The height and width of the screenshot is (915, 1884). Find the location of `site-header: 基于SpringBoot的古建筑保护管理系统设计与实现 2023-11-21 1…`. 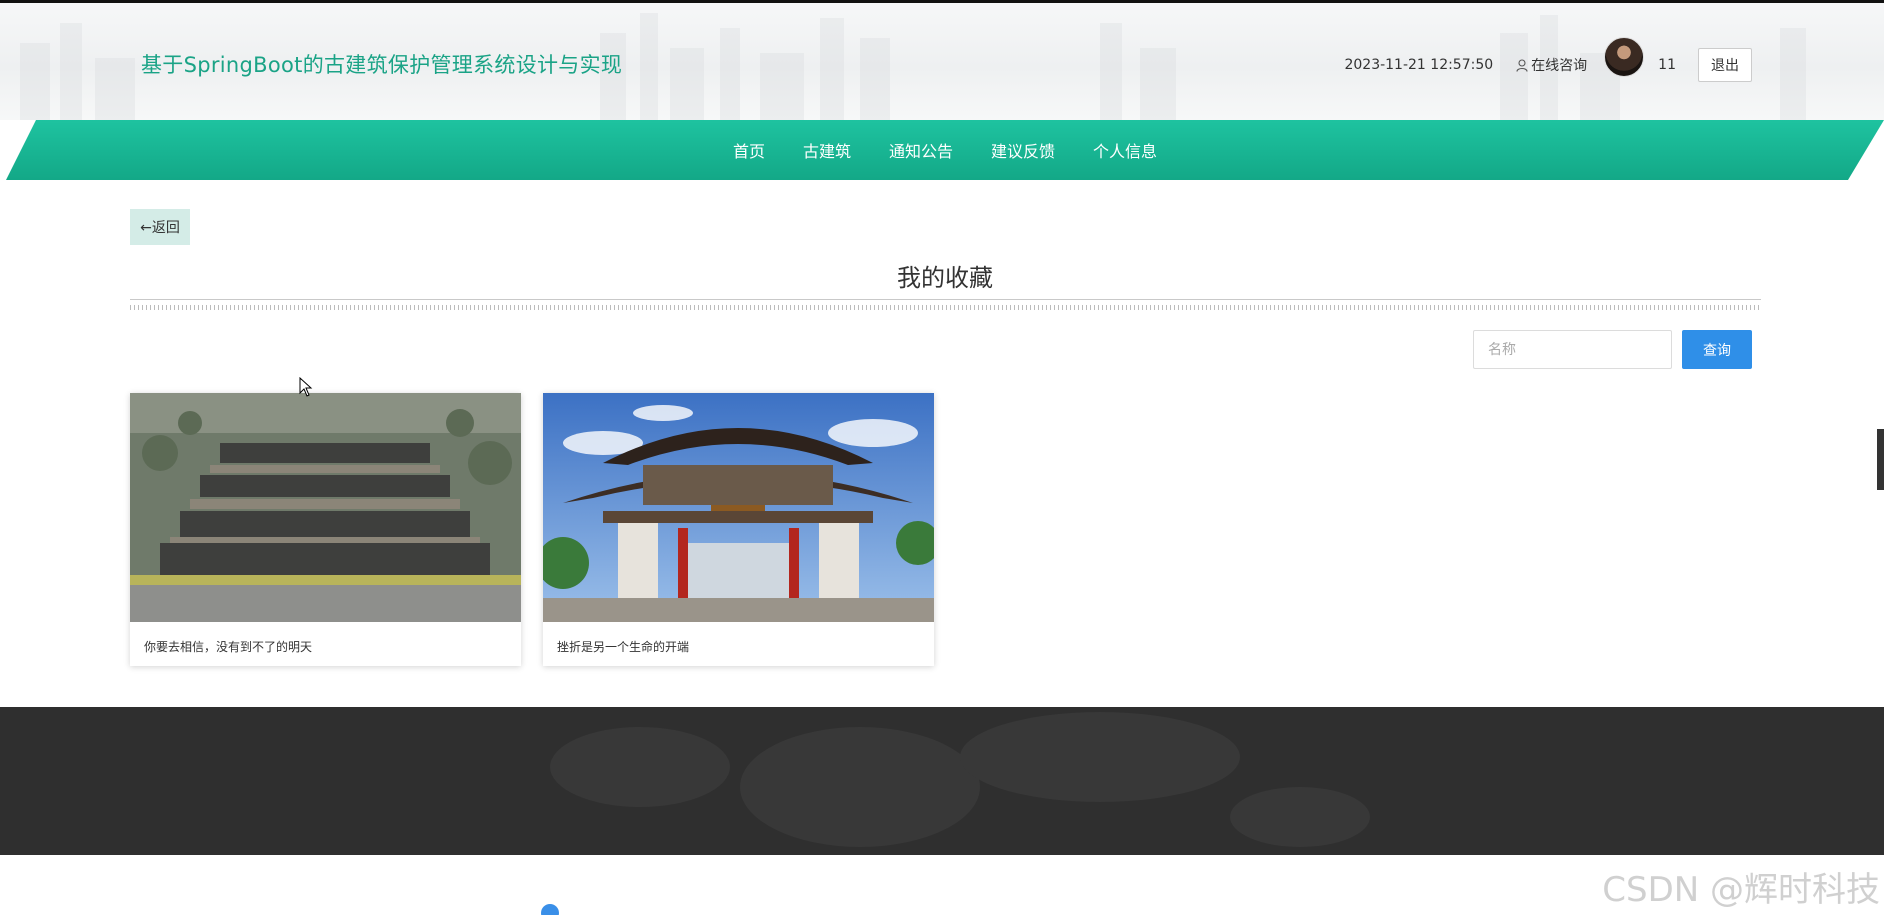

site-header: 基于SpringBoot的古建筑保护管理系统设计与实现 2023-11-21 1… is located at coordinates (942, 61).